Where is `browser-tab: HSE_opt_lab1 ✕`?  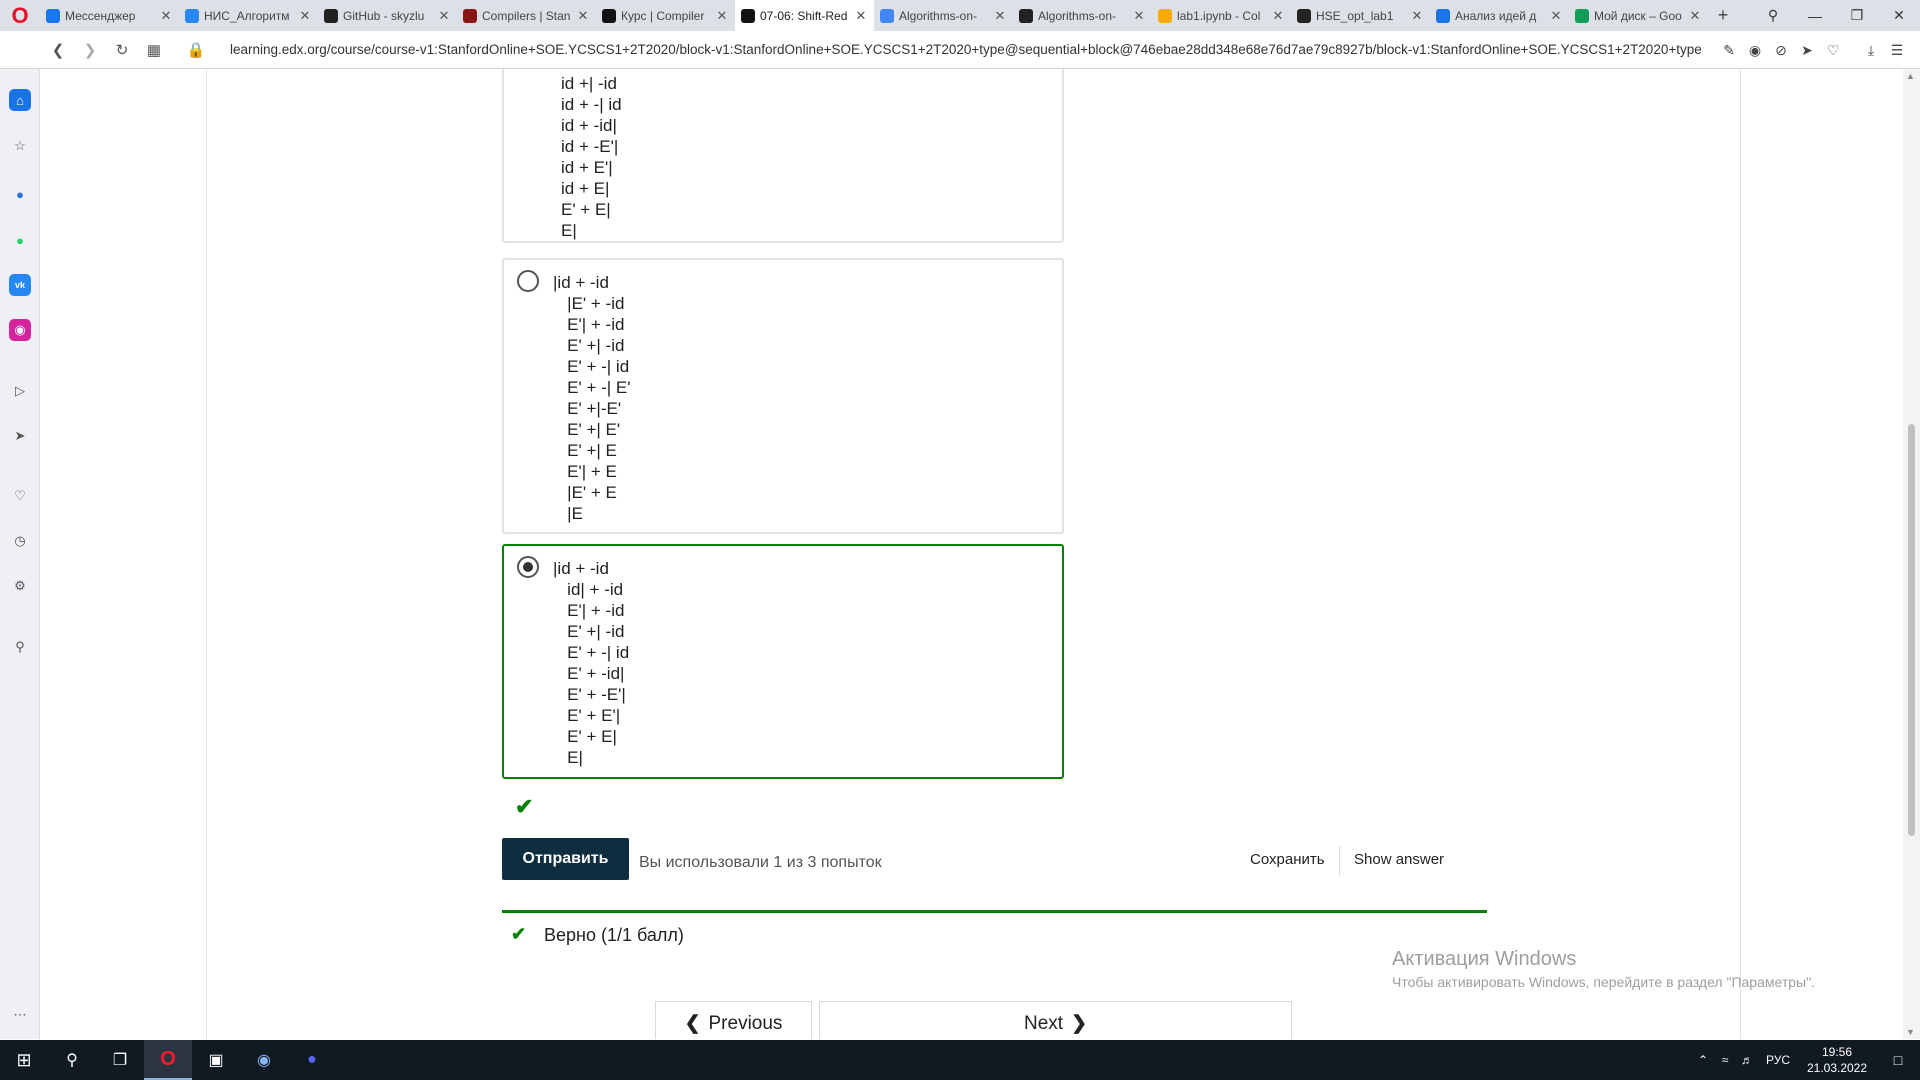
browser-tab: HSE_opt_lab1 ✕ is located at coordinates (1360, 15).